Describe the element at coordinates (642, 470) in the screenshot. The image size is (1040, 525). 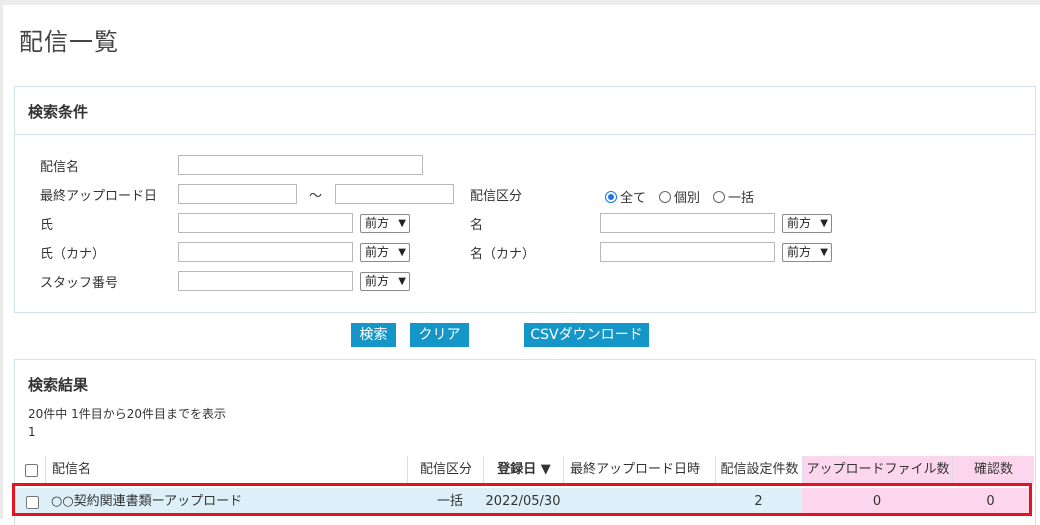
I see `col-last-upload-datetime: 最終アップロード日時` at that location.